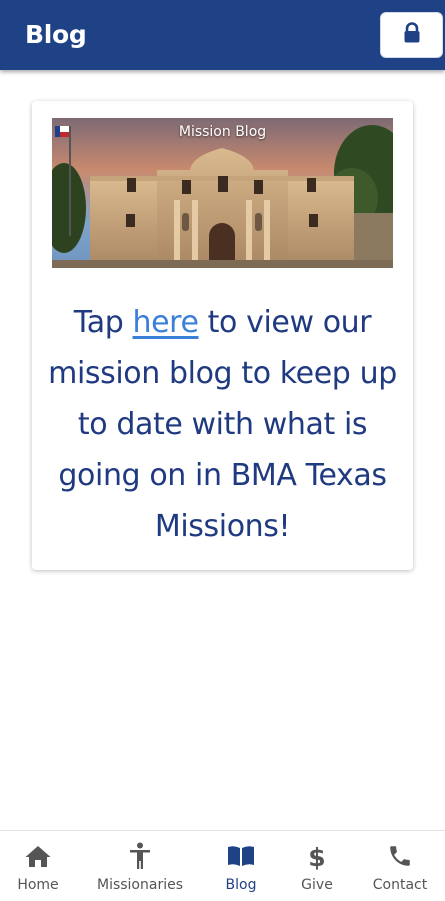  I want to click on phone-icon, so click(400, 858).